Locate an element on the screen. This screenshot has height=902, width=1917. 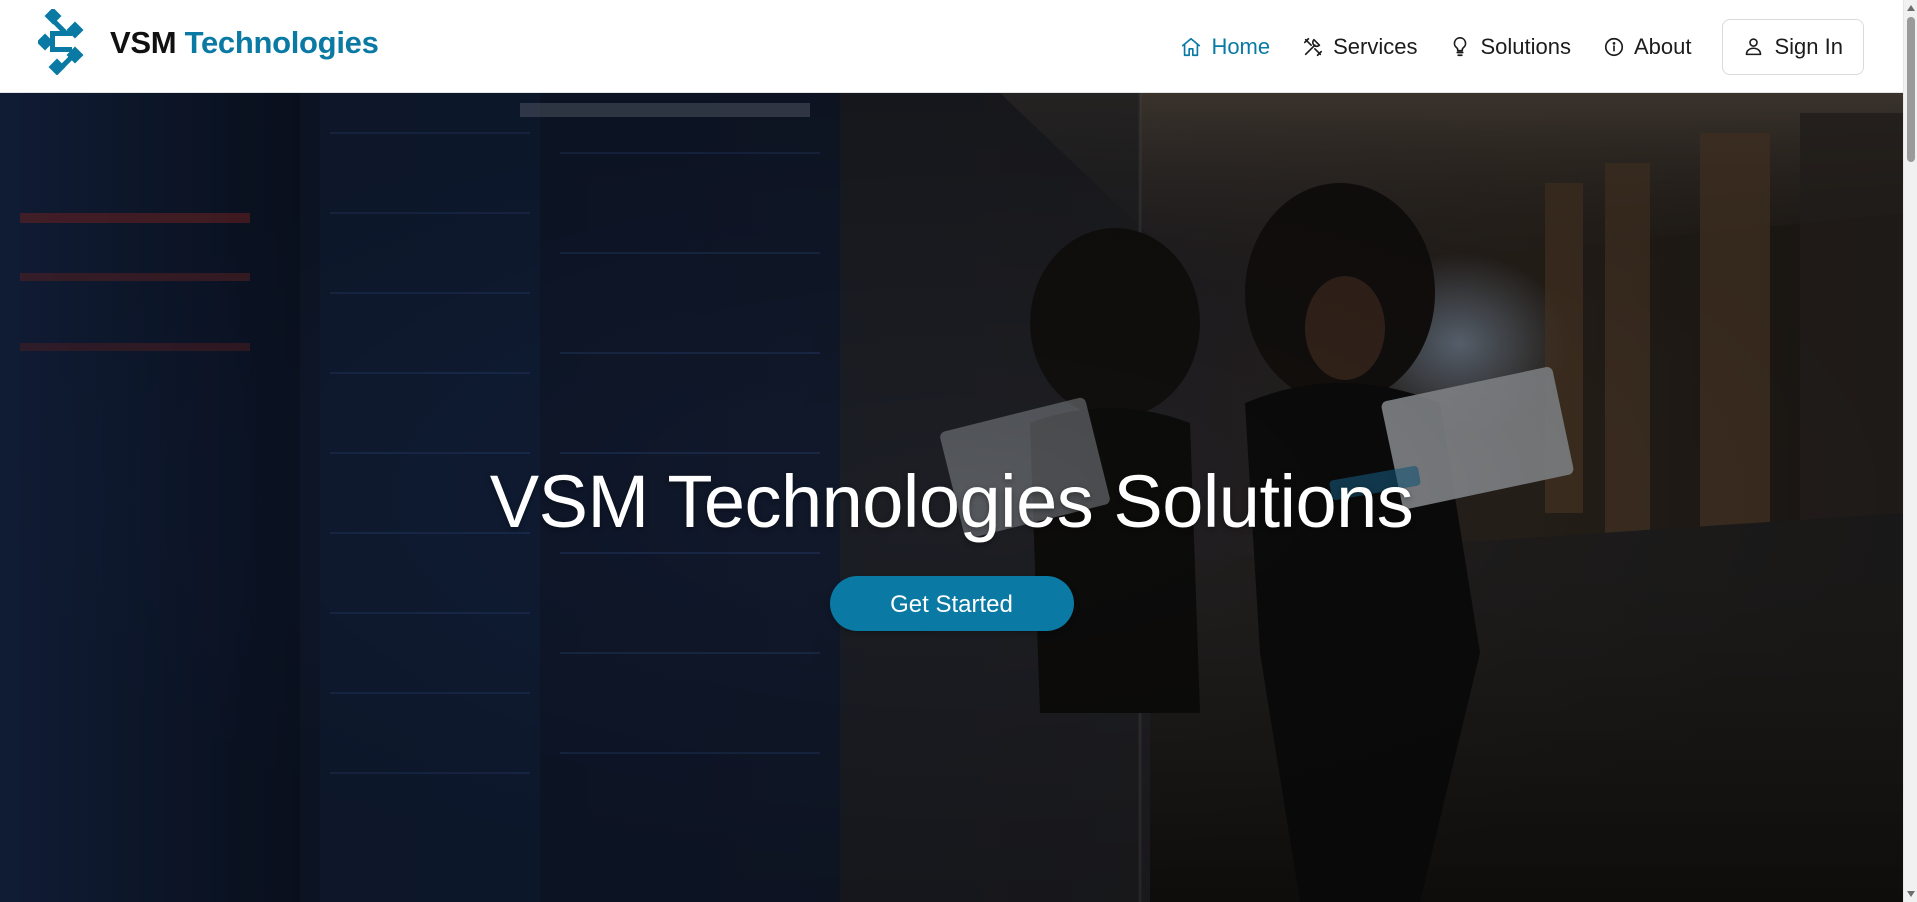
nav-about-label: About is located at coordinates (1663, 46).